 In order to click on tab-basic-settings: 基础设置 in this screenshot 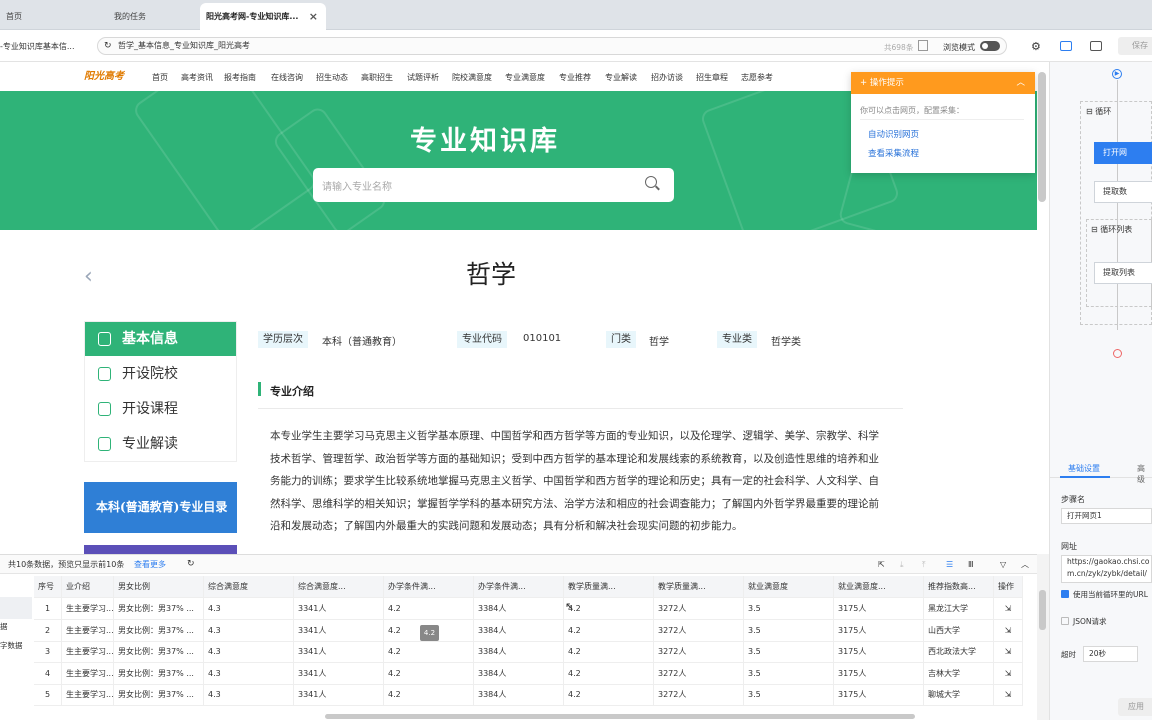, I will do `click(1084, 468)`.